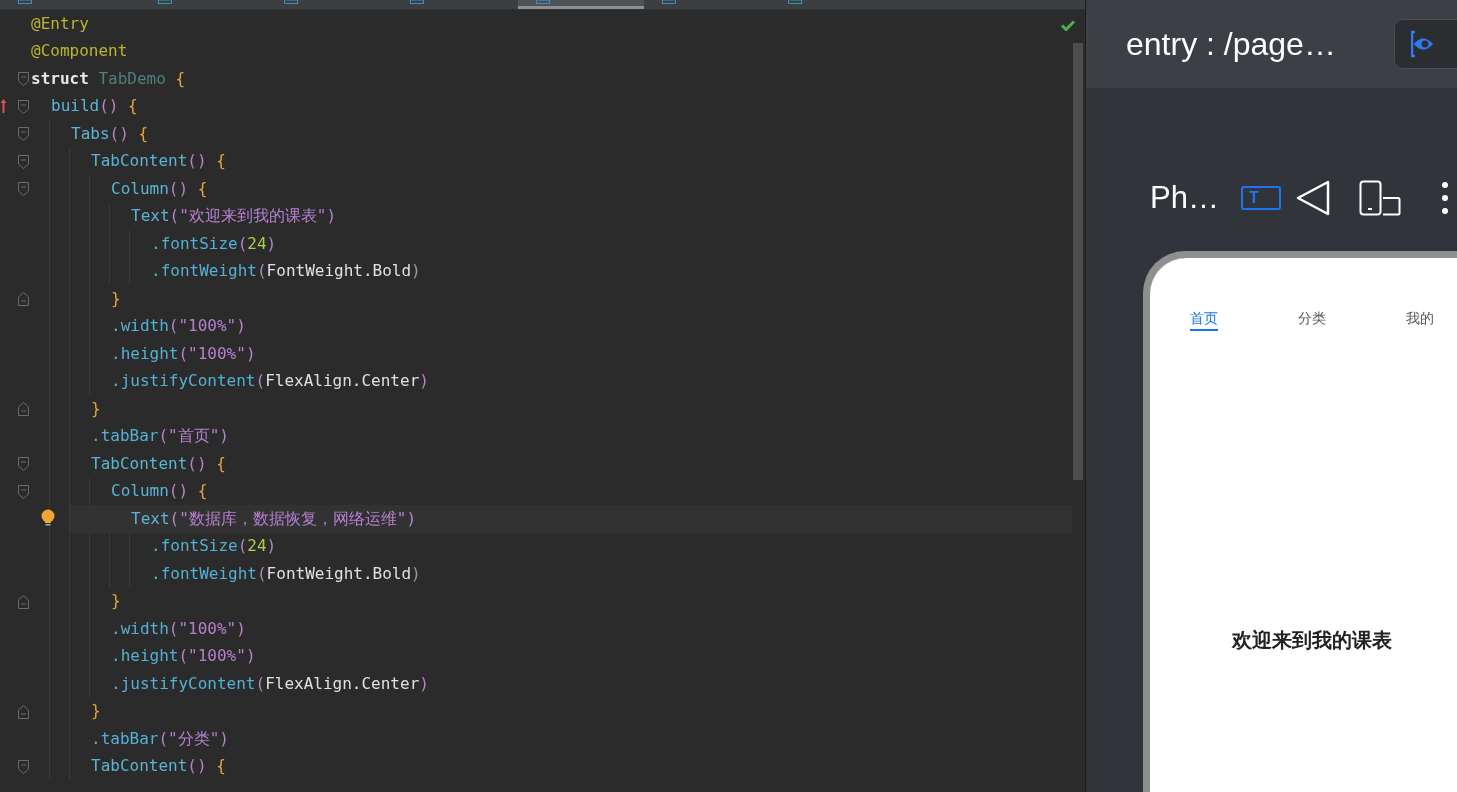  What do you see at coordinates (1420, 320) in the screenshot?
I see `tab: 我的` at bounding box center [1420, 320].